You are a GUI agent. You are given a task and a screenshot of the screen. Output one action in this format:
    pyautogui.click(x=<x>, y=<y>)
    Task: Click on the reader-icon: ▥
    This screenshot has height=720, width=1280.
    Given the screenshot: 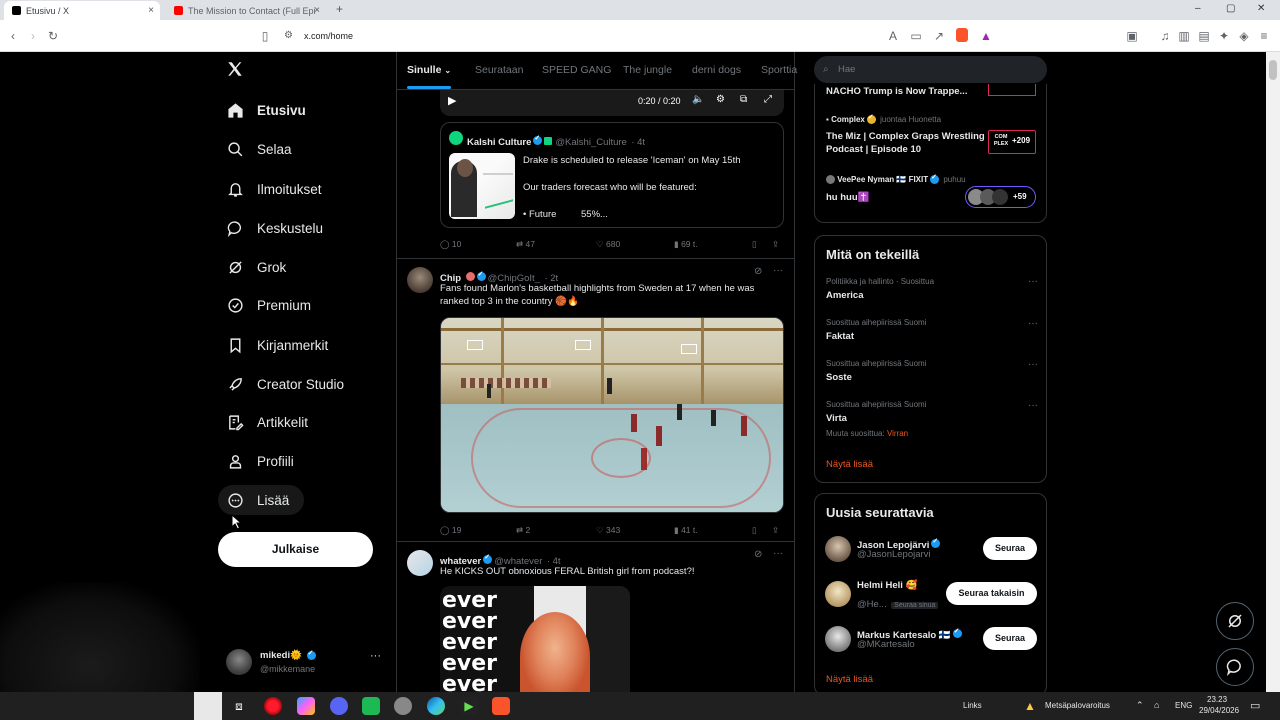 What is the action you would take?
    pyautogui.click(x=1184, y=36)
    